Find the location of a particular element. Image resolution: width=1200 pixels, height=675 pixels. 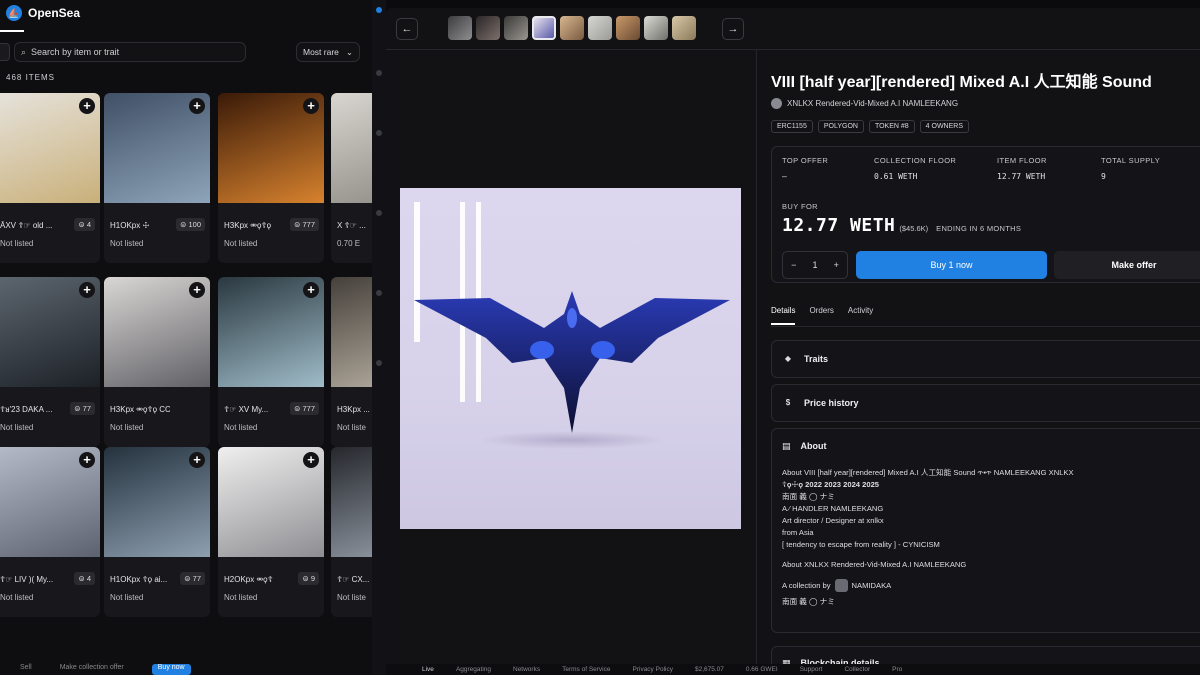

carousel-thumb-active is located at coordinates (544, 28).